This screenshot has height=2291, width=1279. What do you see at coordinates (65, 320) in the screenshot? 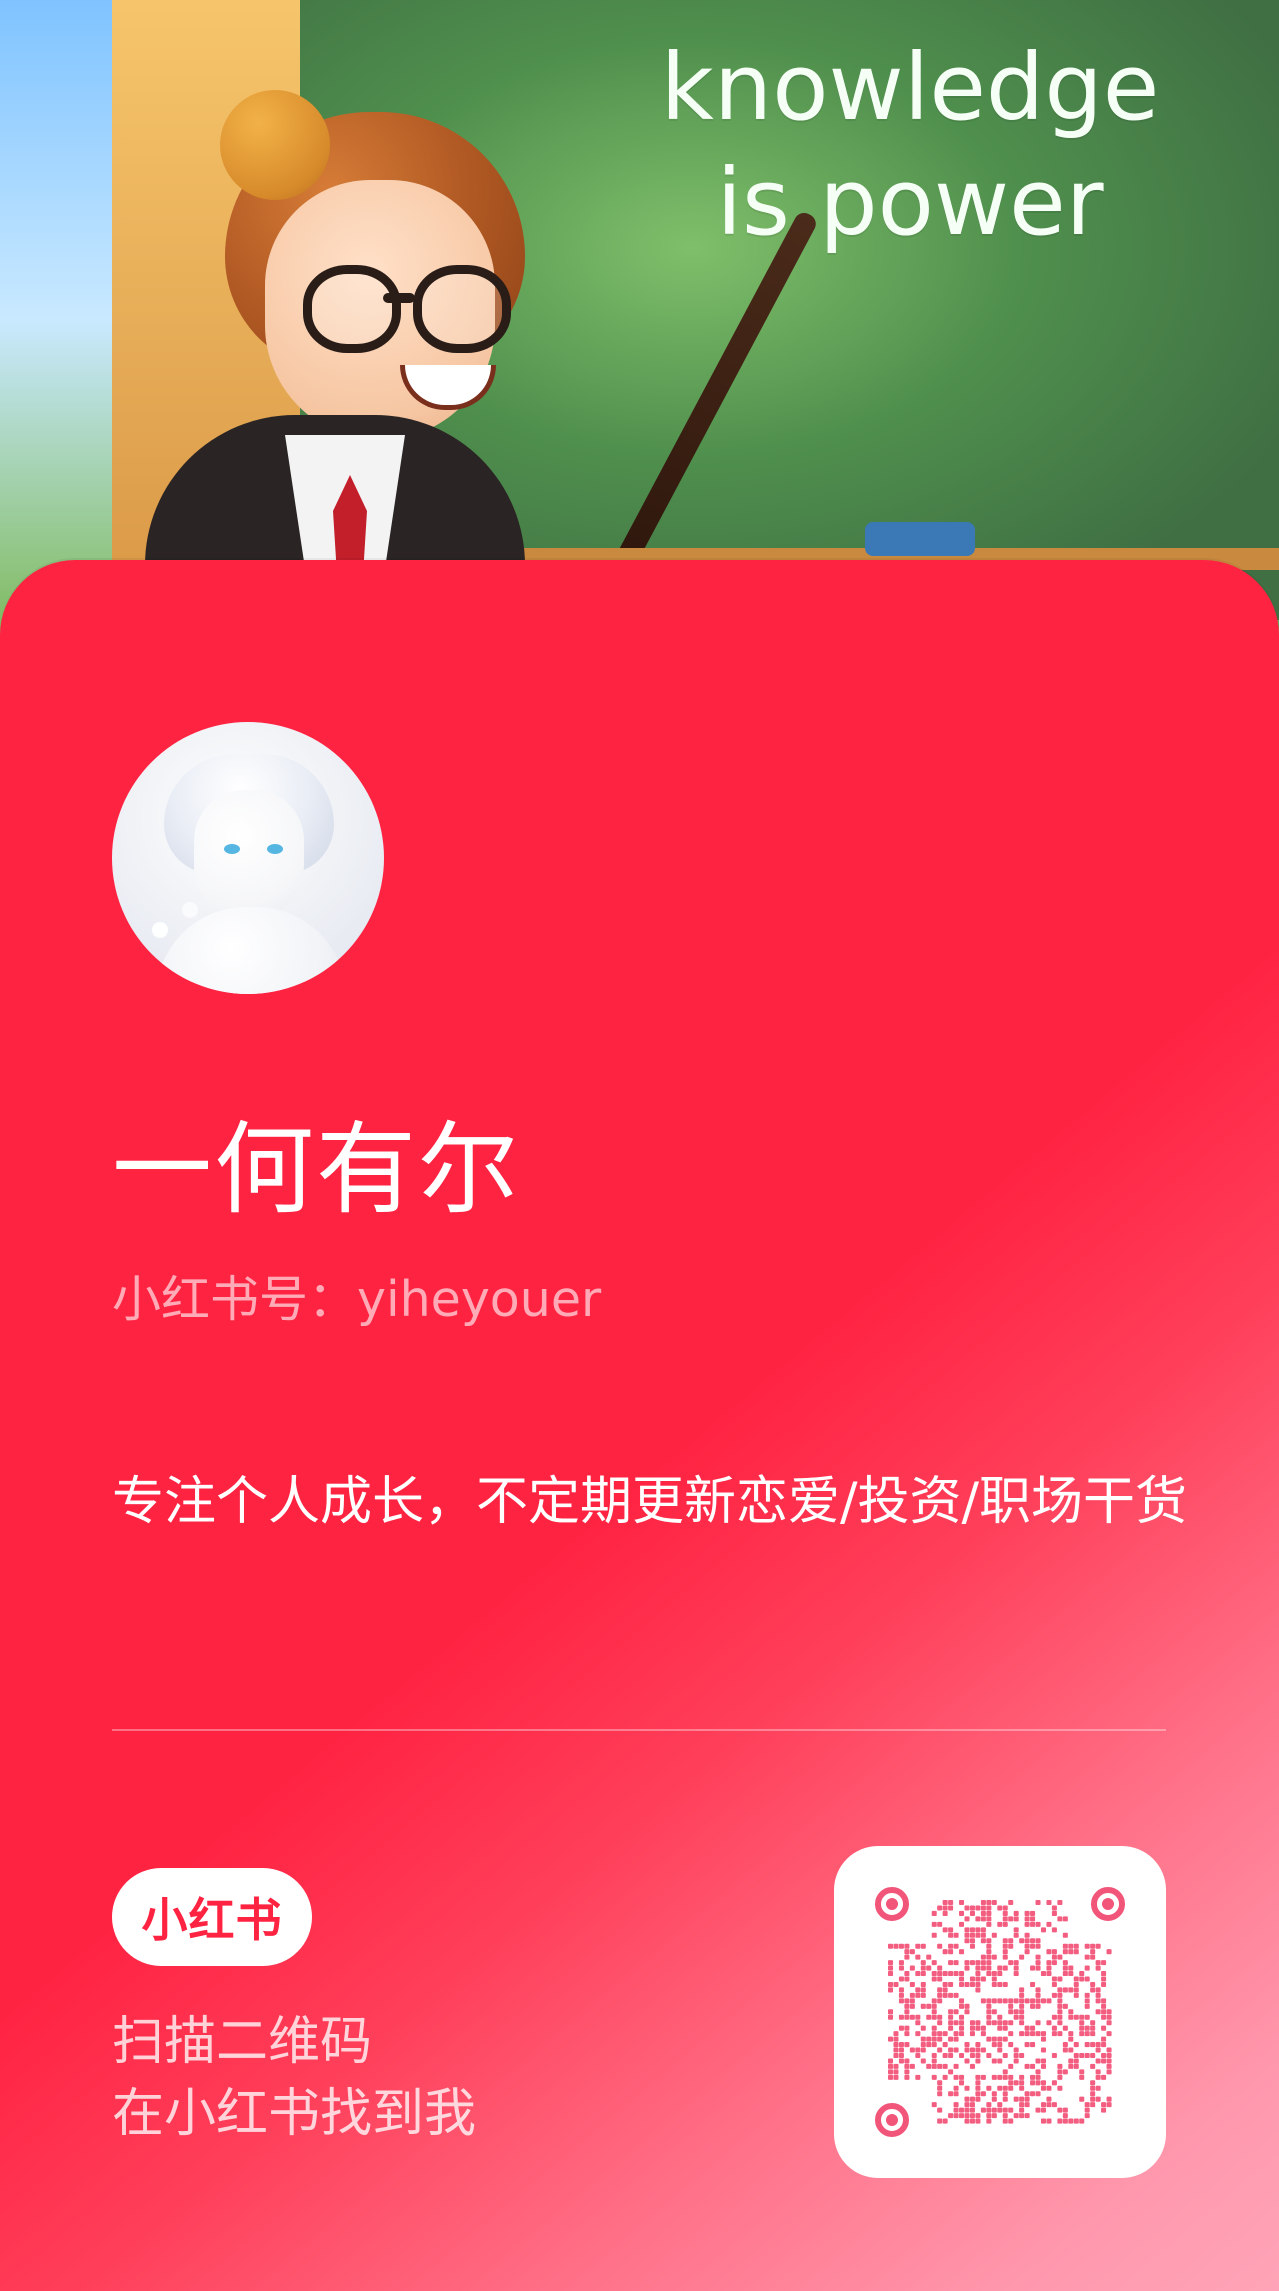
I see `classroom-window` at bounding box center [65, 320].